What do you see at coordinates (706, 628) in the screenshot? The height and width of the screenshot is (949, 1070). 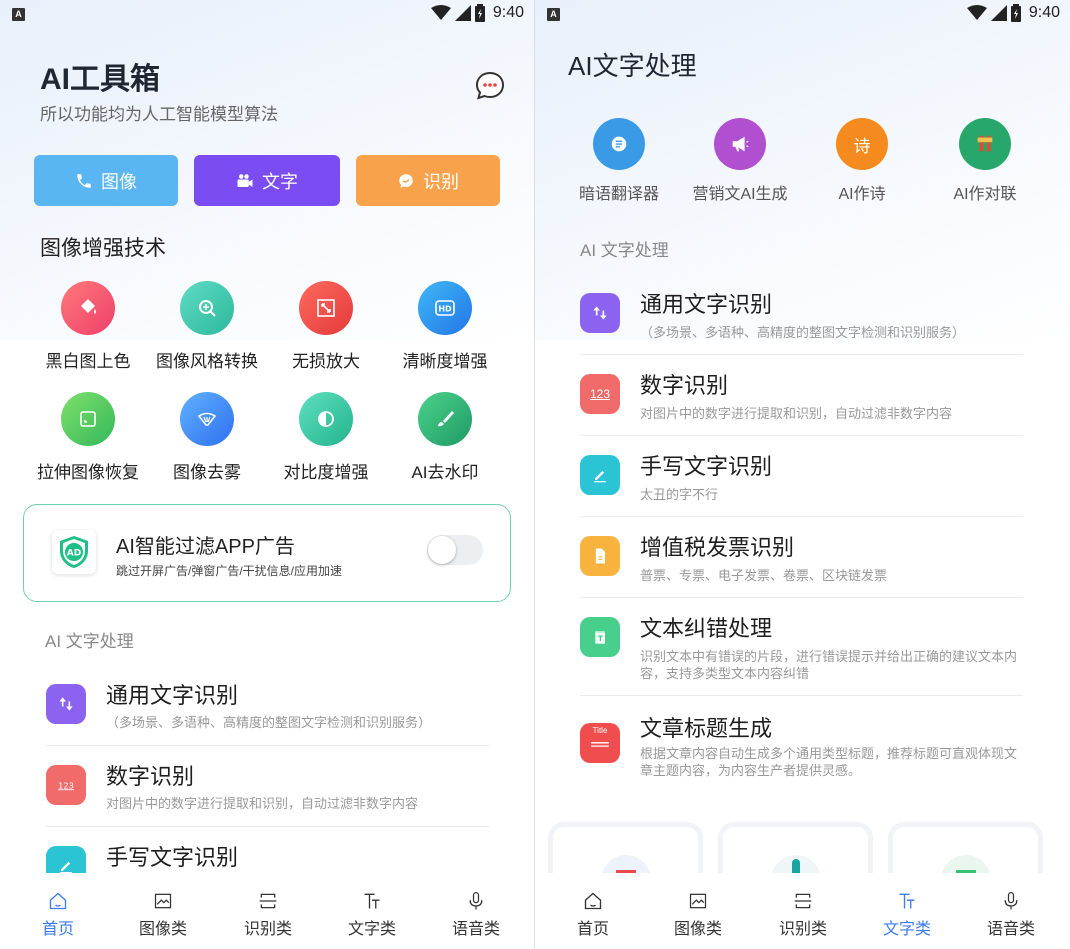 I see `list-item-title: 文本纠错处理` at bounding box center [706, 628].